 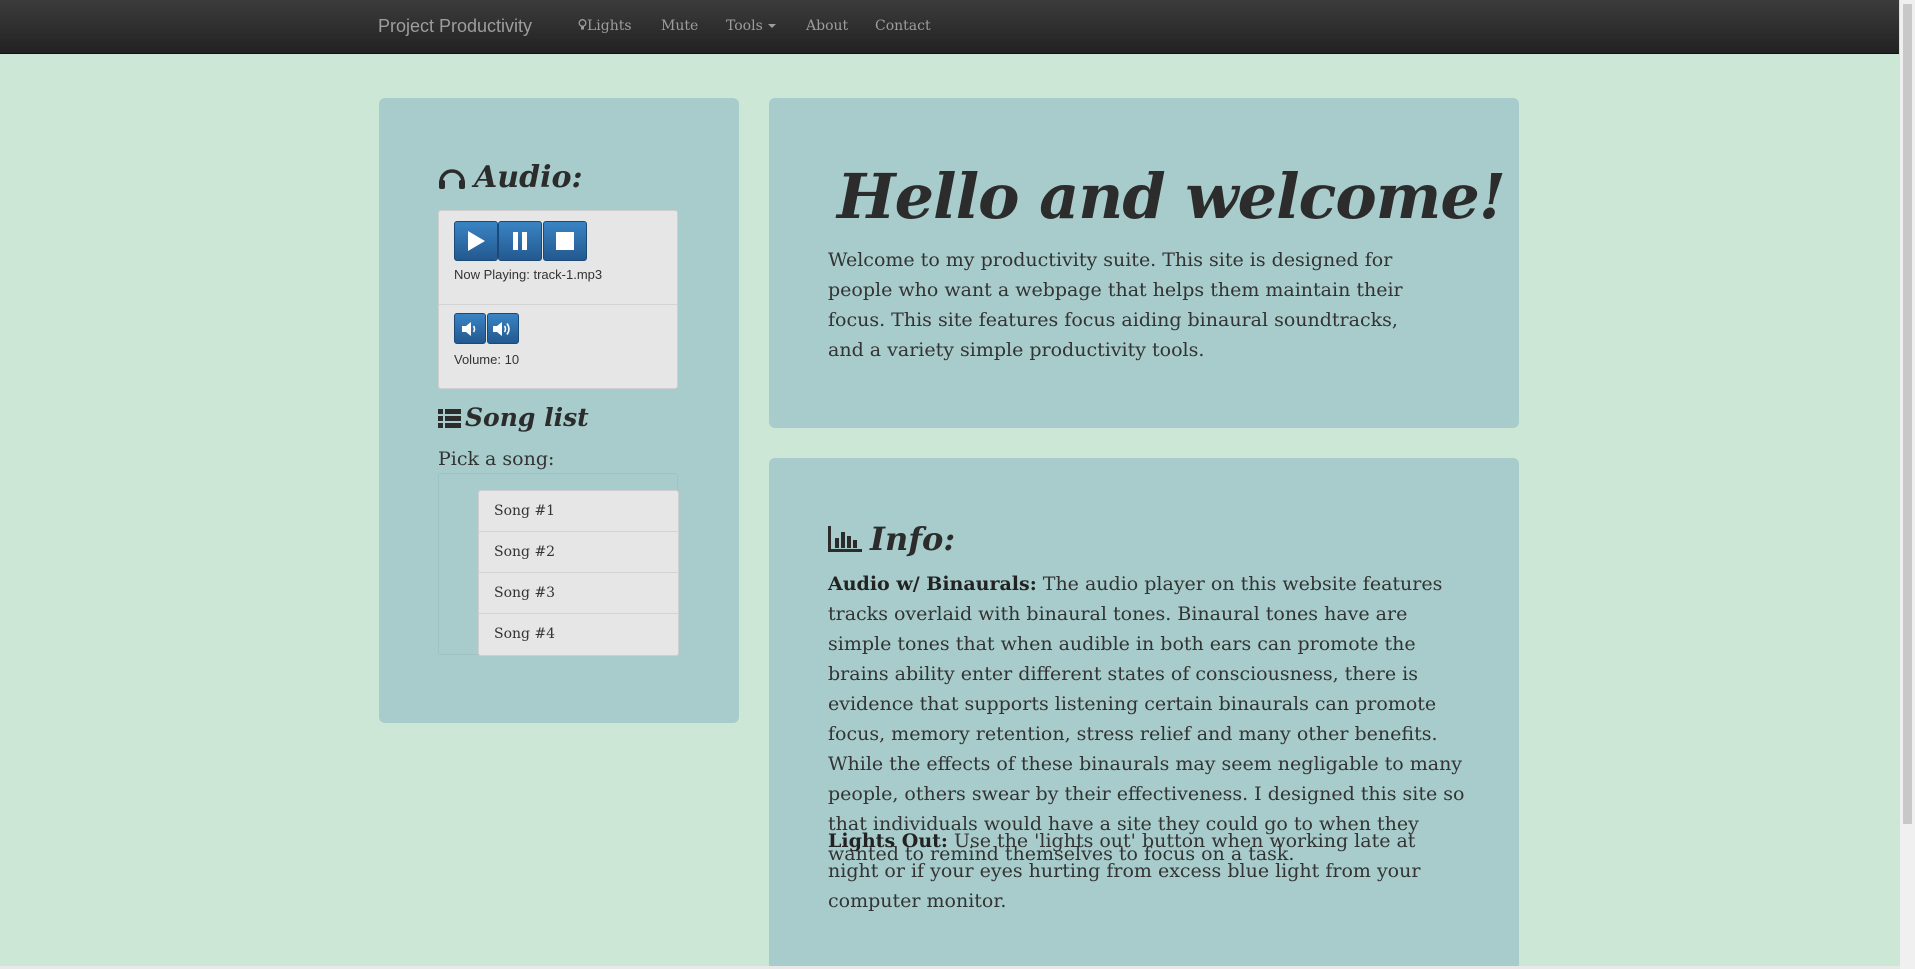 What do you see at coordinates (558, 299) in the screenshot?
I see `audio-player: Now Playing: track-1.mp3 Volume: 10` at bounding box center [558, 299].